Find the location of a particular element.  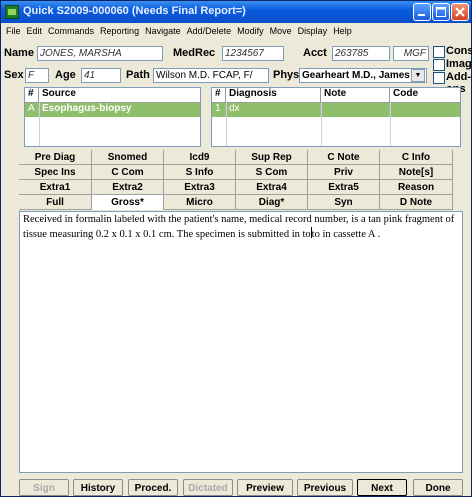

diagnosis-table-header: # Diagnosis Note Code is located at coordinates (336, 95).